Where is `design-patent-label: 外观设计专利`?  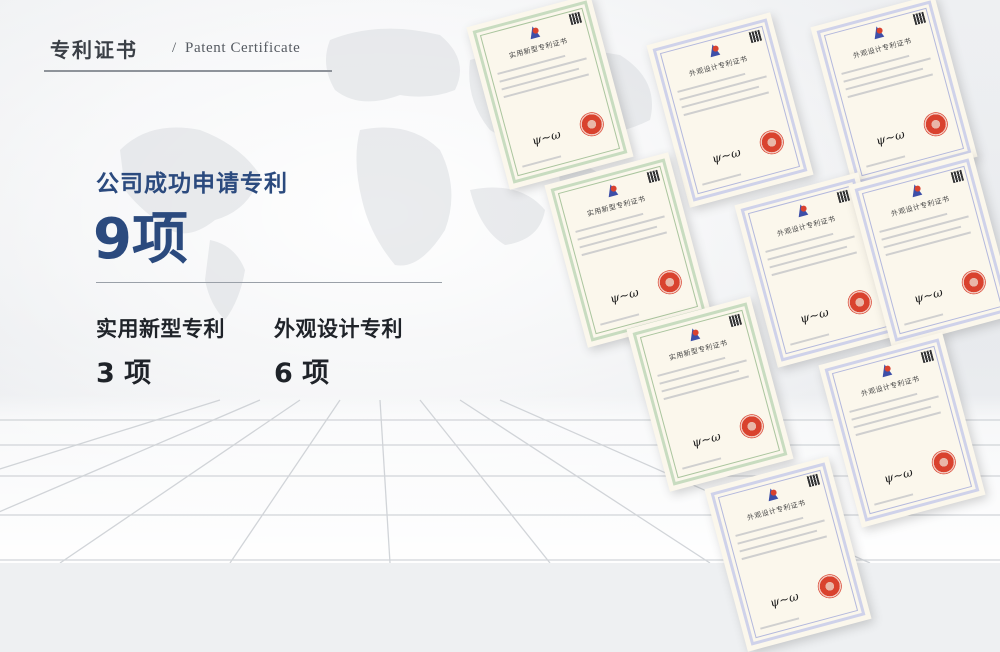
design-patent-label: 外观设计专利 is located at coordinates (338, 329).